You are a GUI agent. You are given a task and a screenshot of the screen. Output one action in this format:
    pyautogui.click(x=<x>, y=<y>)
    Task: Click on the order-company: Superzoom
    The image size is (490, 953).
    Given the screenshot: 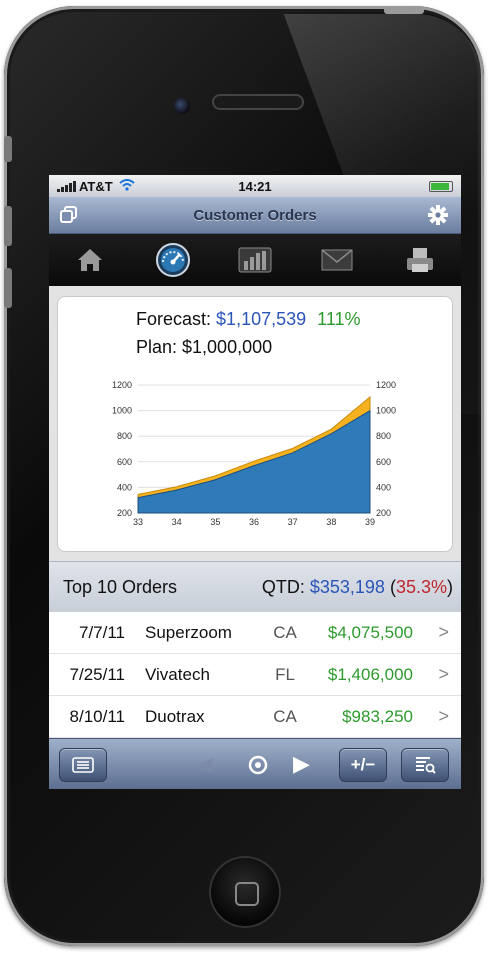 What is the action you would take?
    pyautogui.click(x=188, y=632)
    